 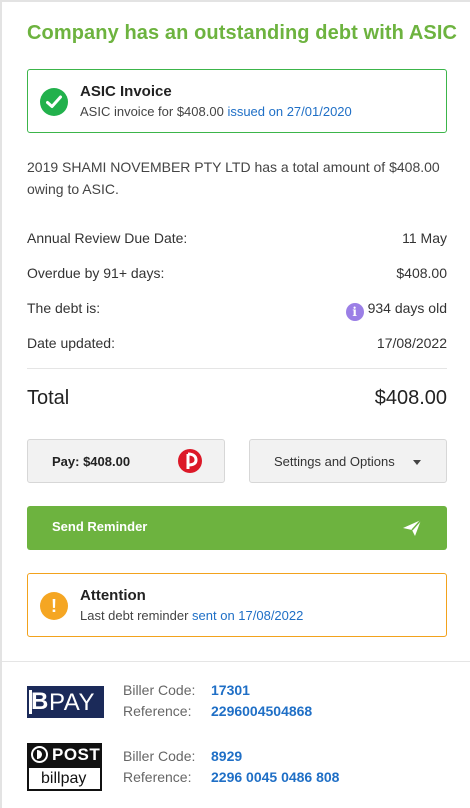 I want to click on bpay-logo: B PAY, so click(x=65, y=702).